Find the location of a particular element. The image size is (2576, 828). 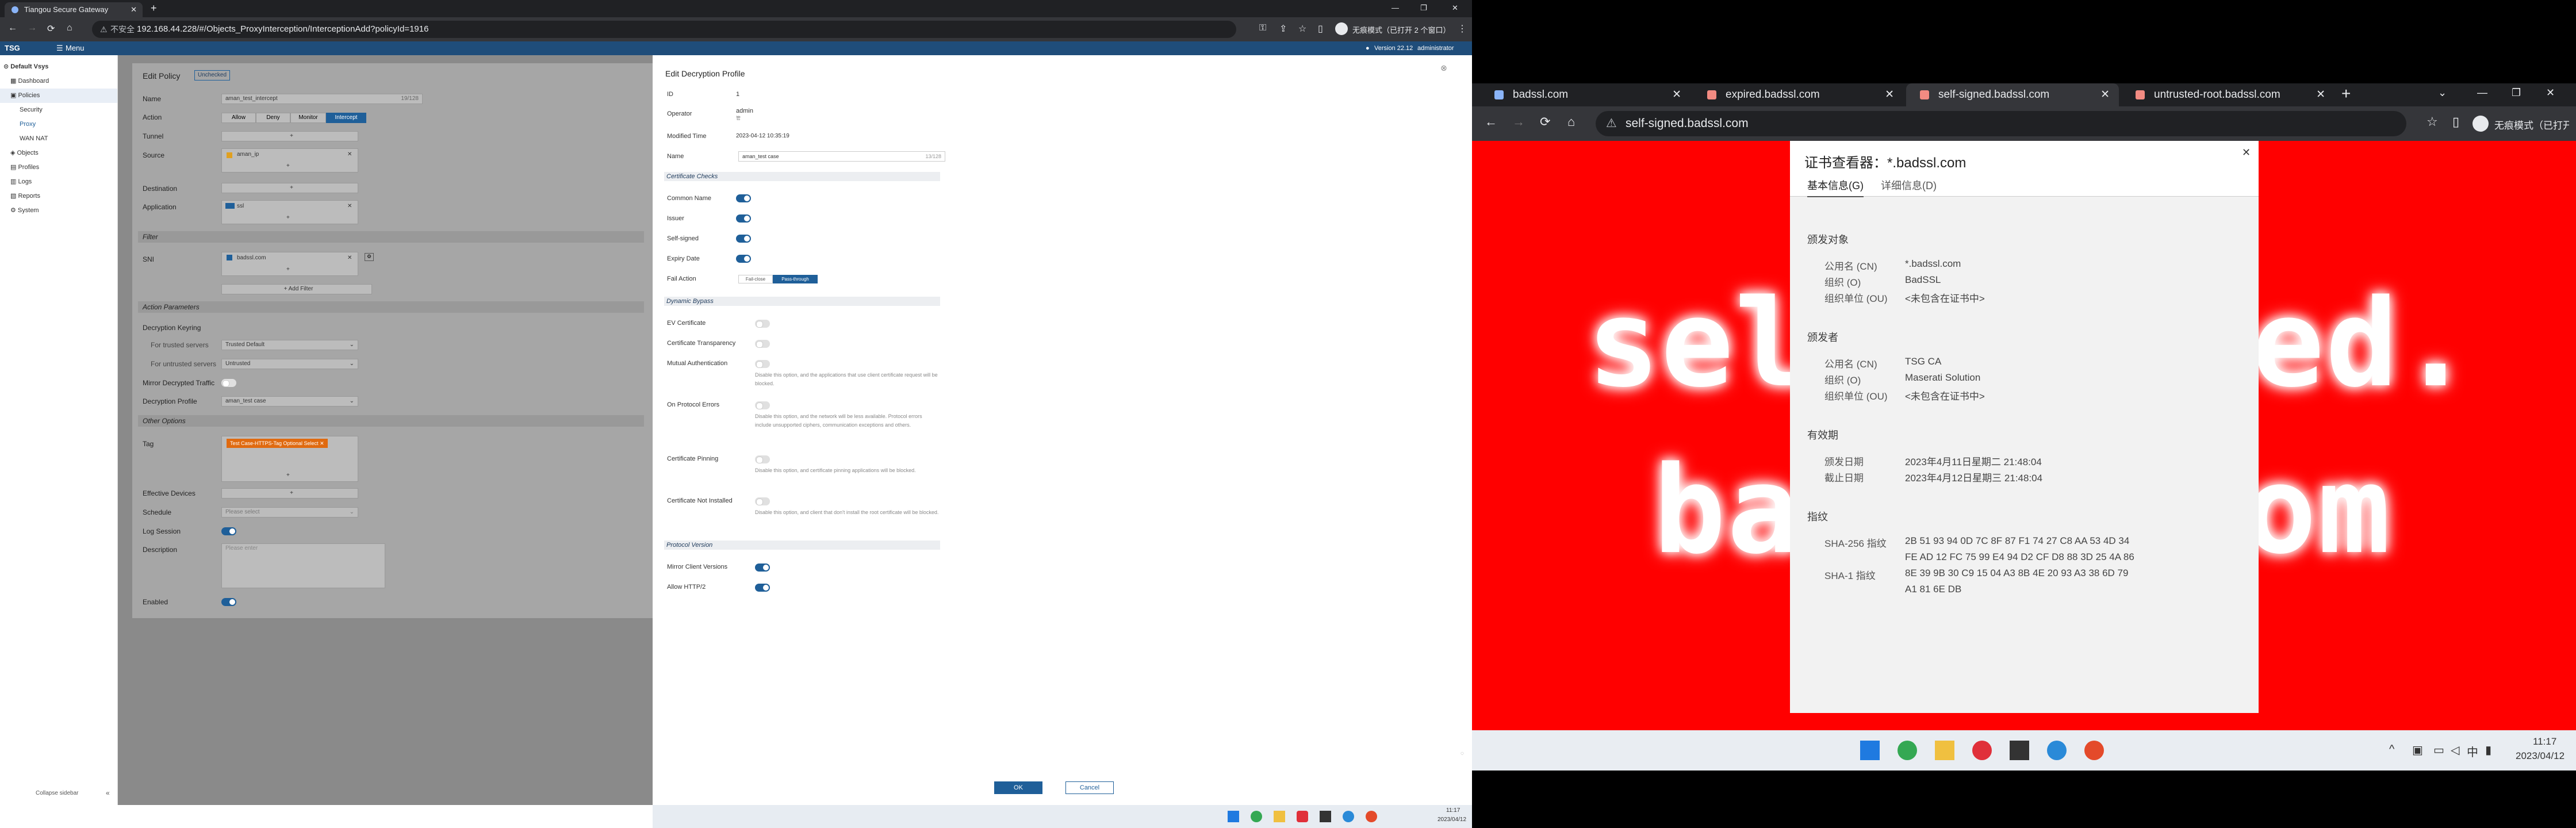

close-dialog-icon: ✕ is located at coordinates (2246, 153).